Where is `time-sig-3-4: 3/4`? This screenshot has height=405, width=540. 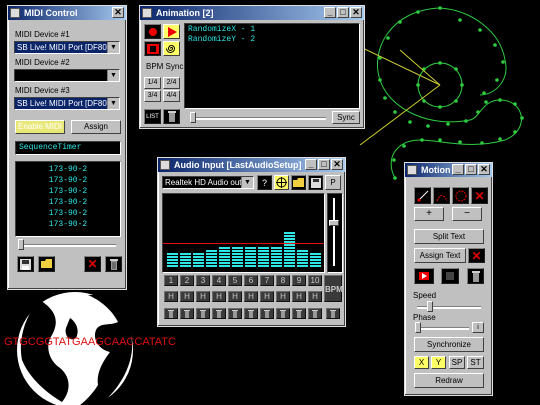
time-sig-3-4: 3/4 is located at coordinates (152, 96).